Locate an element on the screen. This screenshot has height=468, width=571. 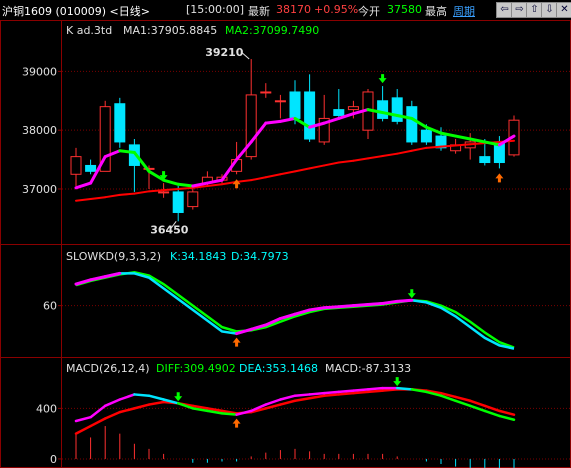
price-tick-label: 38000 is located at coordinates (39, 130).